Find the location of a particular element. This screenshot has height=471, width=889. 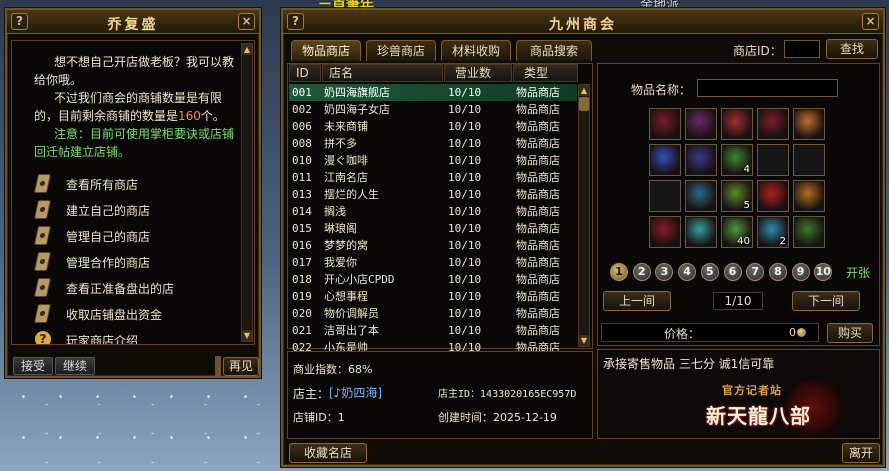

shop-row: 011 江南名店 10/10 物品商店 is located at coordinates (433, 177).